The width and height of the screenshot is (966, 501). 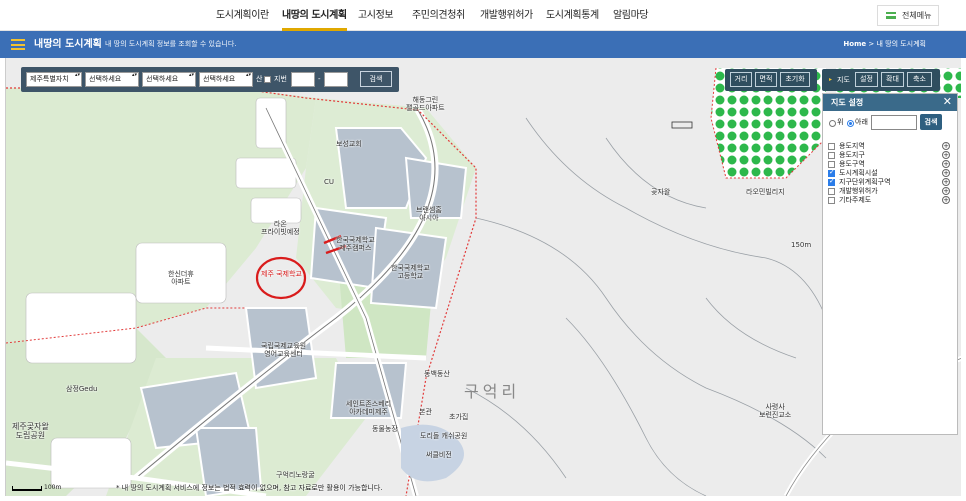 What do you see at coordinates (369, 408) in the screenshot?
I see `map-label-st-johnsbury: 세인트존스베리 아카데미제주` at bounding box center [369, 408].